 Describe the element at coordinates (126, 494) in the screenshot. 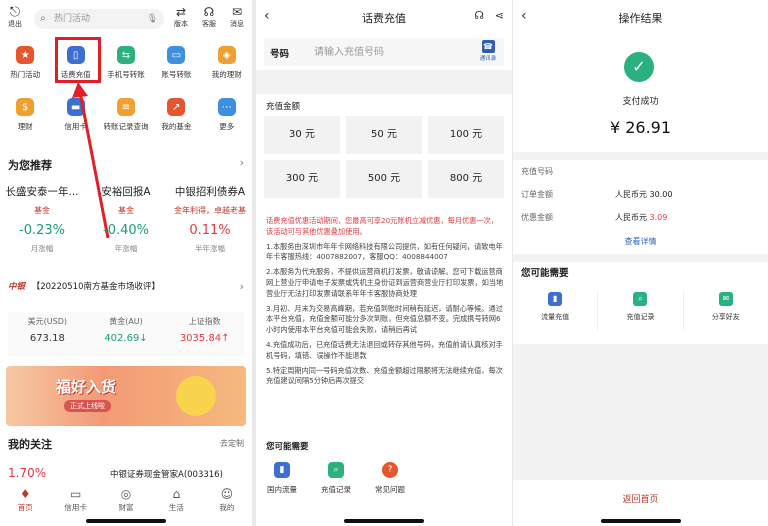

I see `wealth-icon: ◎` at that location.